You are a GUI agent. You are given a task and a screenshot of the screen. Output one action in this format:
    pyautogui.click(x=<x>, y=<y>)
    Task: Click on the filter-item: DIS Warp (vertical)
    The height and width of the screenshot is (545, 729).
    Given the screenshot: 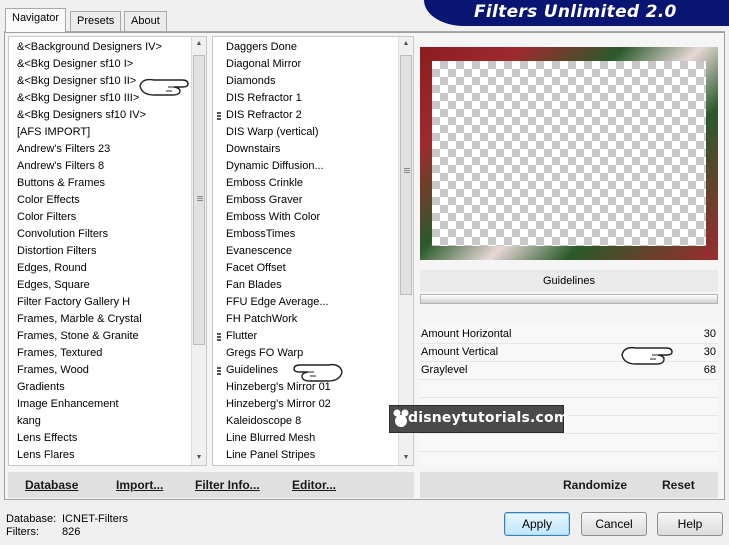 What is the action you would take?
    pyautogui.click(x=278, y=132)
    